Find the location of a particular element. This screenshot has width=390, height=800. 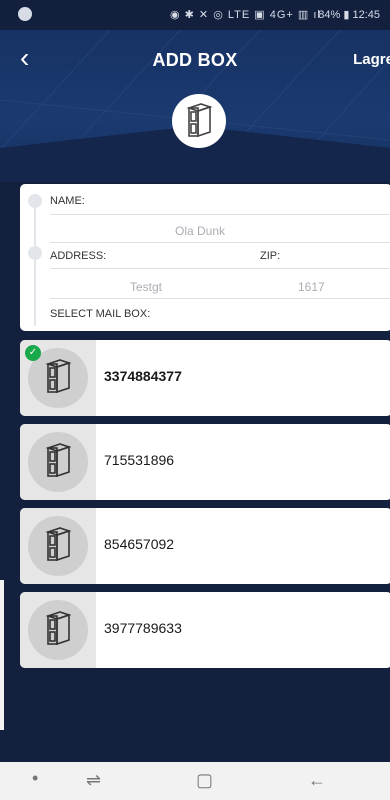

status-battery-time: 84% ▮ 12:45 is located at coordinates (349, 14).